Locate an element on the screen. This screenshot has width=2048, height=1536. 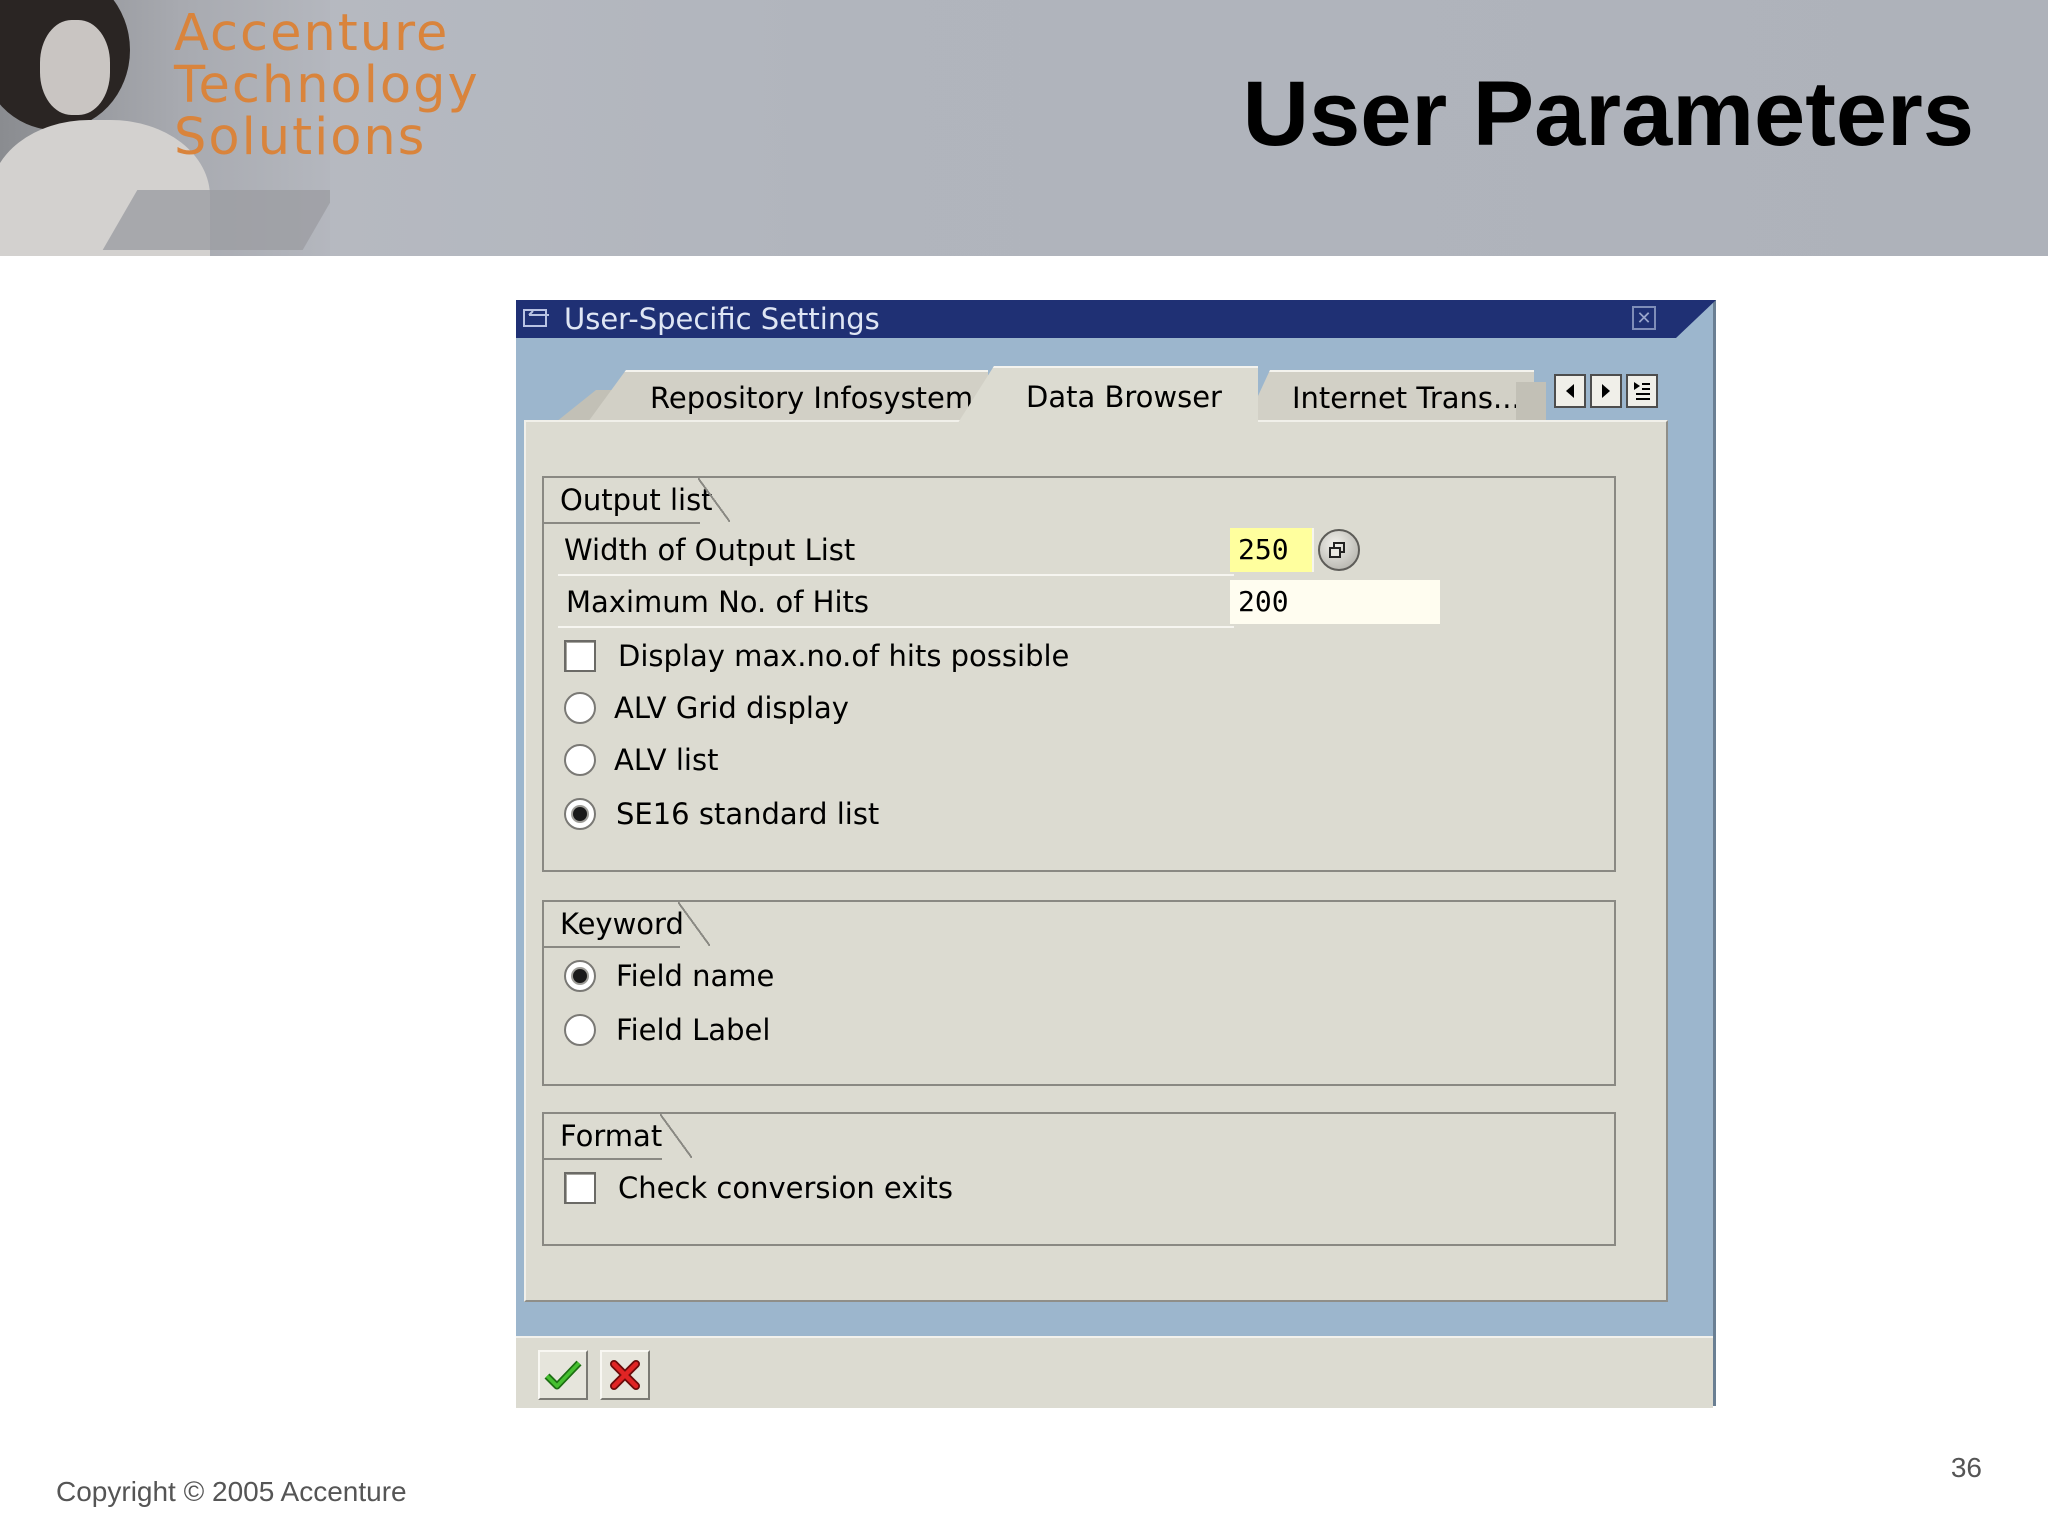
radio-alv-list is located at coordinates (580, 760).